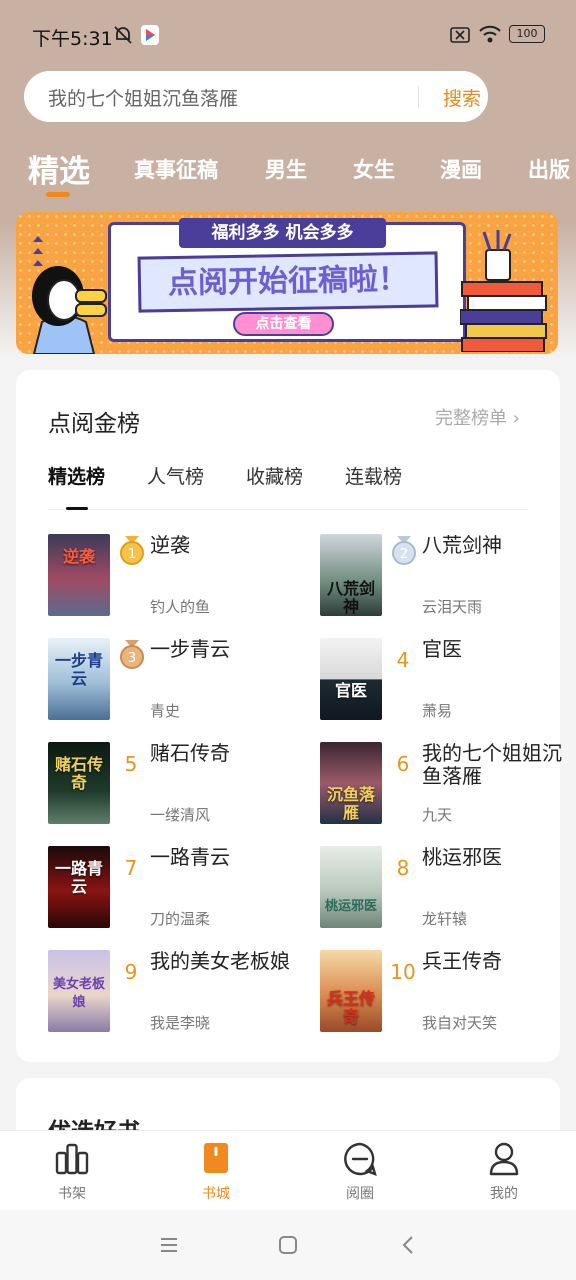 The height and width of the screenshot is (1280, 576). What do you see at coordinates (437, 711) in the screenshot?
I see `book-author: 萧易` at bounding box center [437, 711].